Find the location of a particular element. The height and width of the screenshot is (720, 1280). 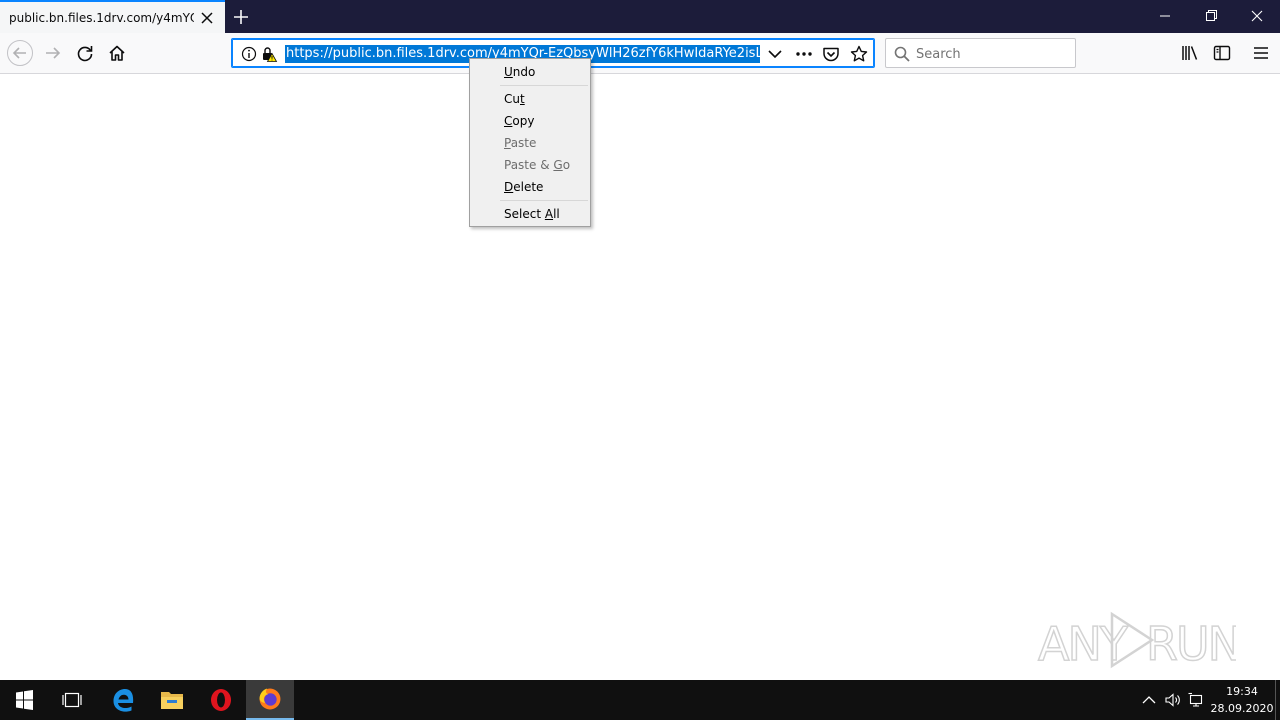

hamburger-menu-icon is located at coordinates (1261, 53).